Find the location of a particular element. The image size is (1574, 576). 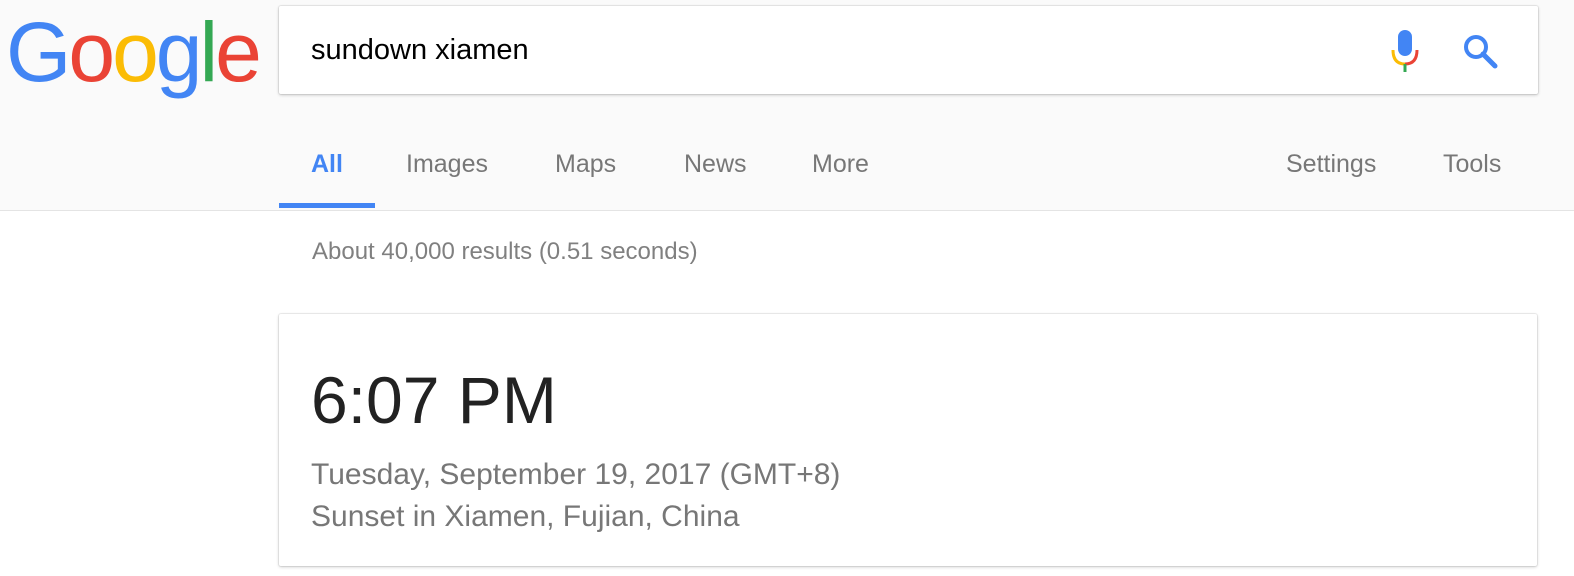

tab-images: Images is located at coordinates (447, 164).